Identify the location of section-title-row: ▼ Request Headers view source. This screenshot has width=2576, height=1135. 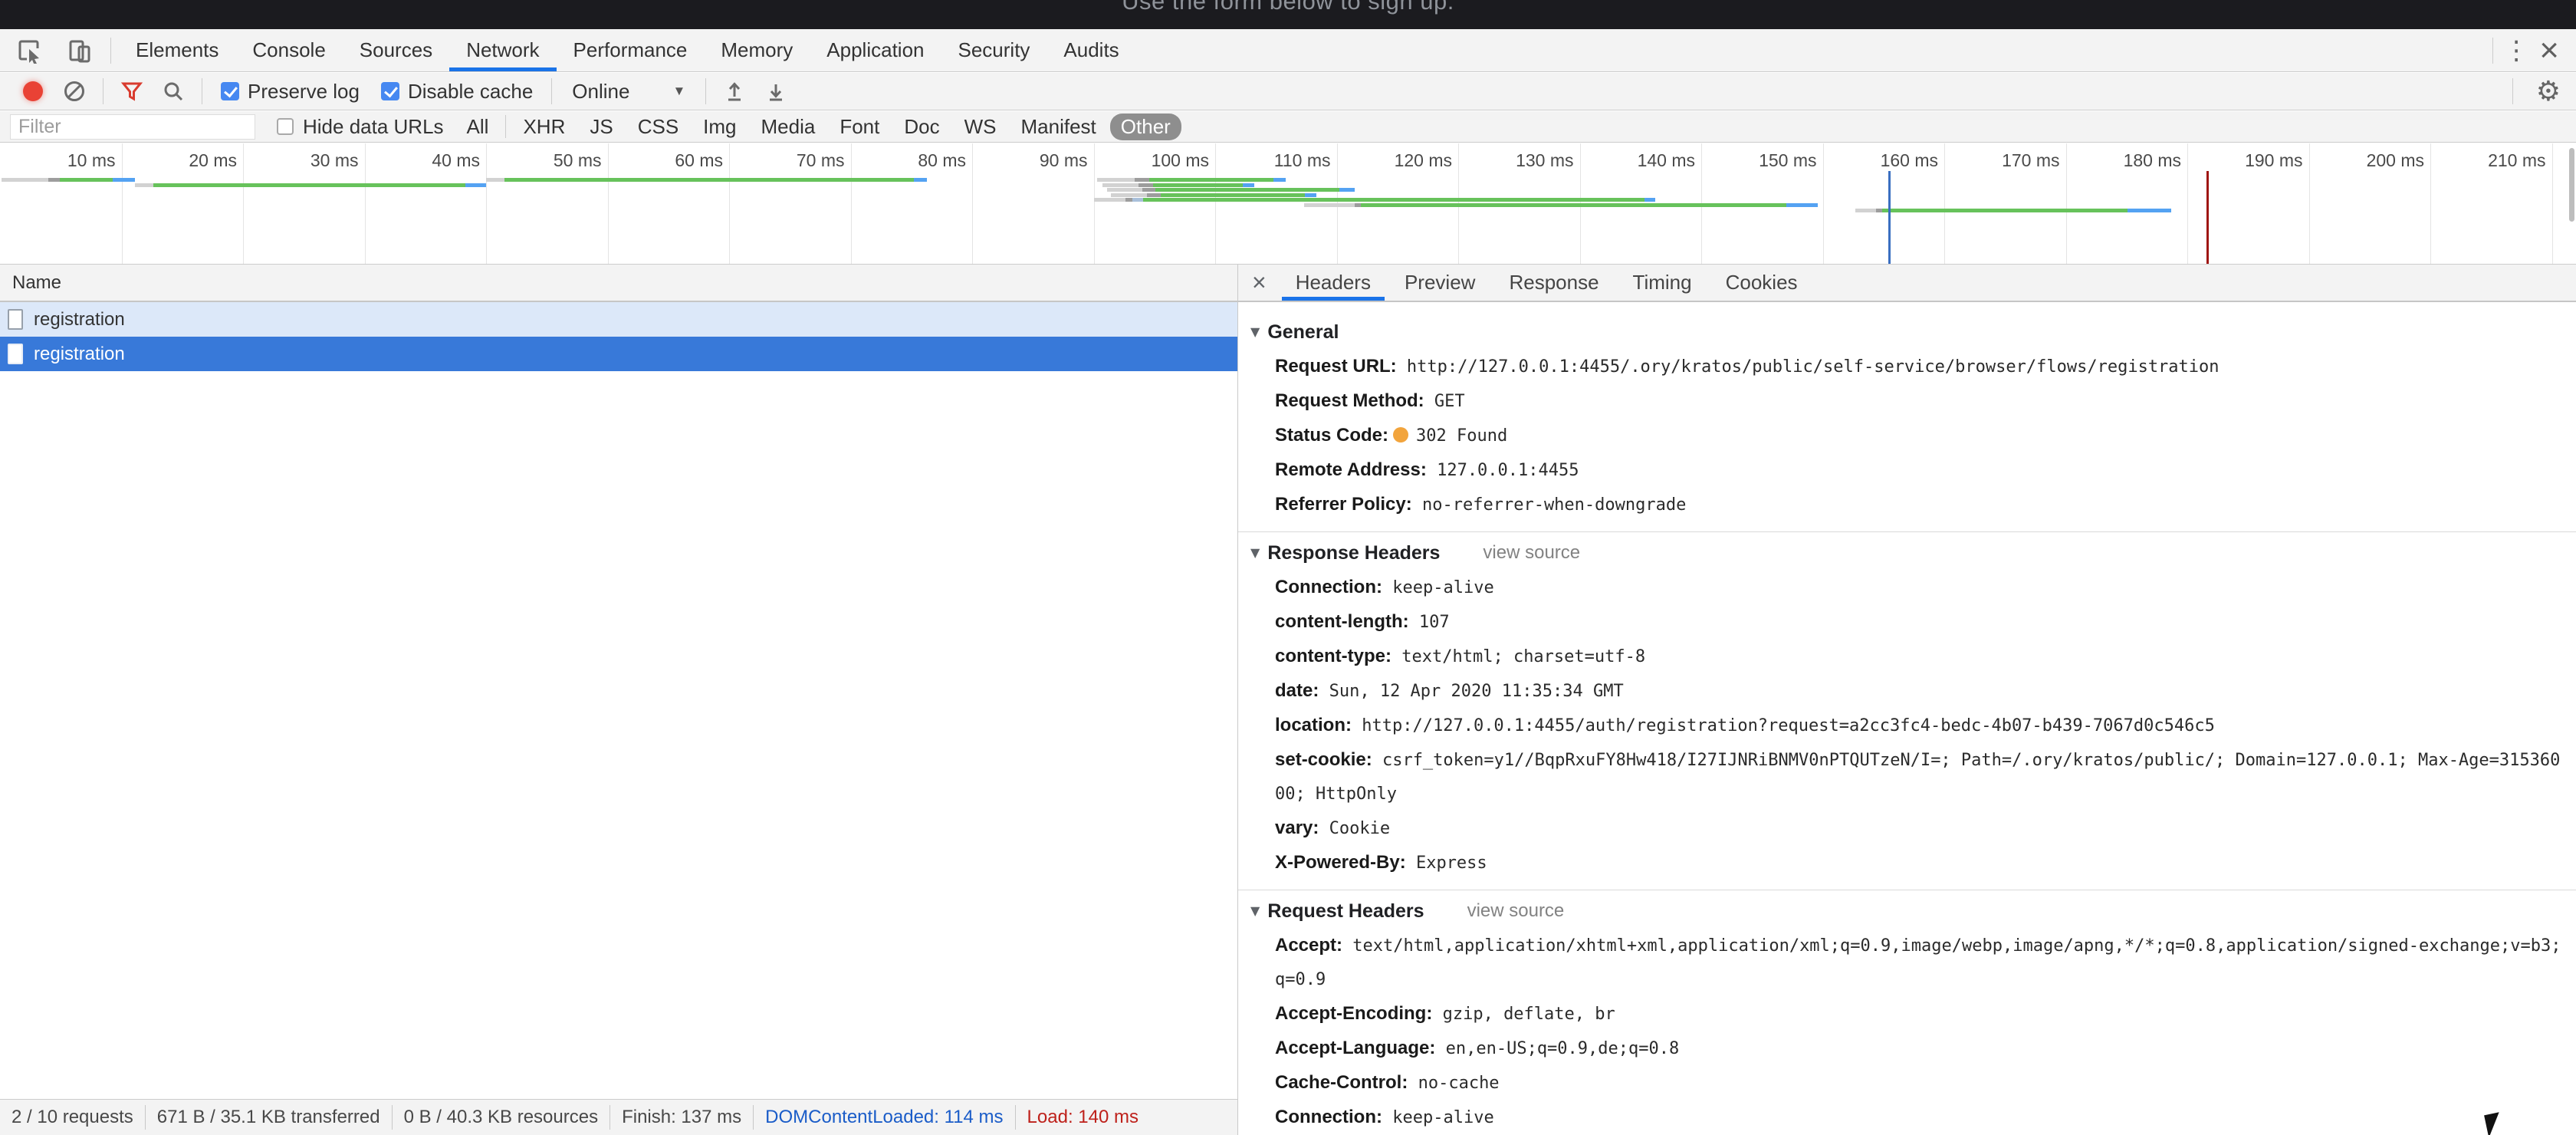
(1907, 911).